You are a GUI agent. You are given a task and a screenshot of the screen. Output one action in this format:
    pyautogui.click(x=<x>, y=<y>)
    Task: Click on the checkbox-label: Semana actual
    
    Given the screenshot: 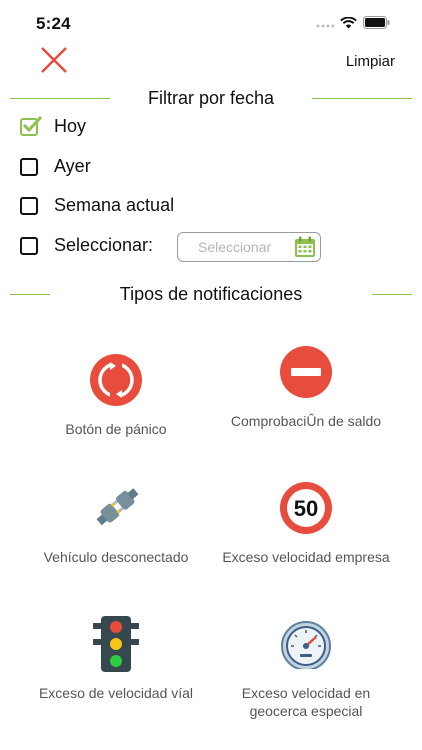 What is the action you would take?
    pyautogui.click(x=114, y=205)
    